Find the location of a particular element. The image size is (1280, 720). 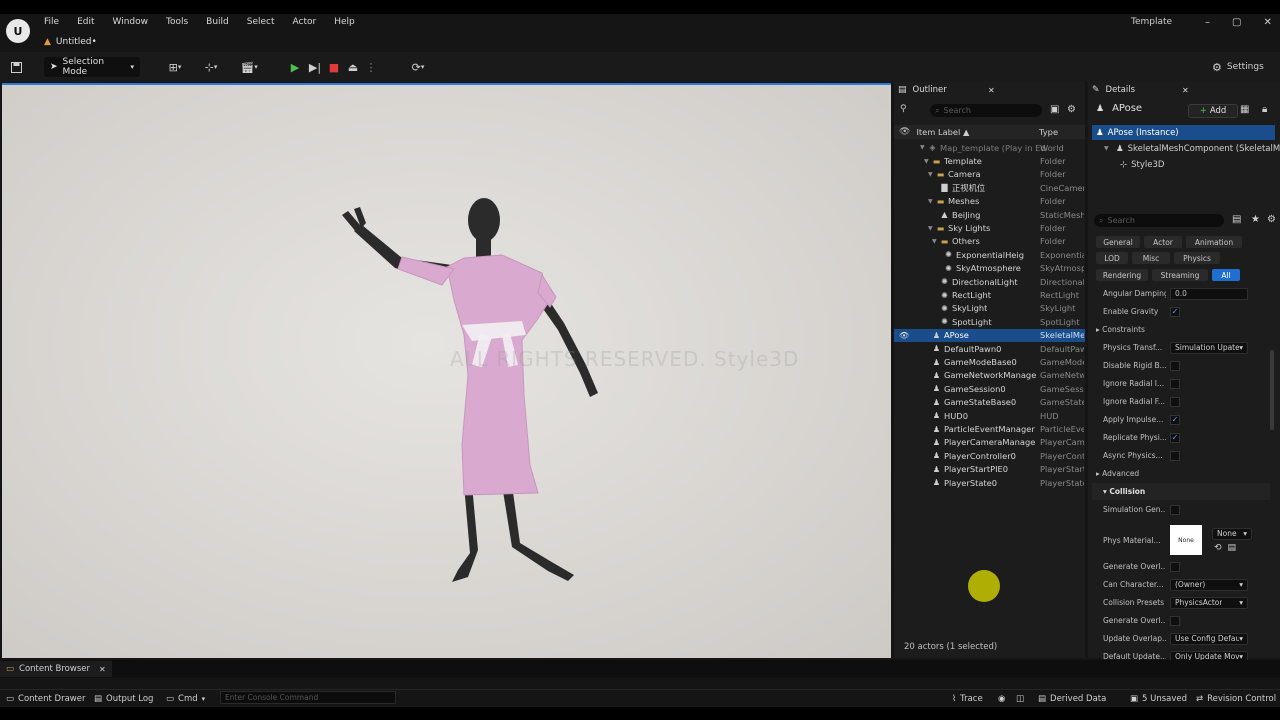

outliner-row: ♟ PlayerController0 PlayerContr is located at coordinates (989, 455).